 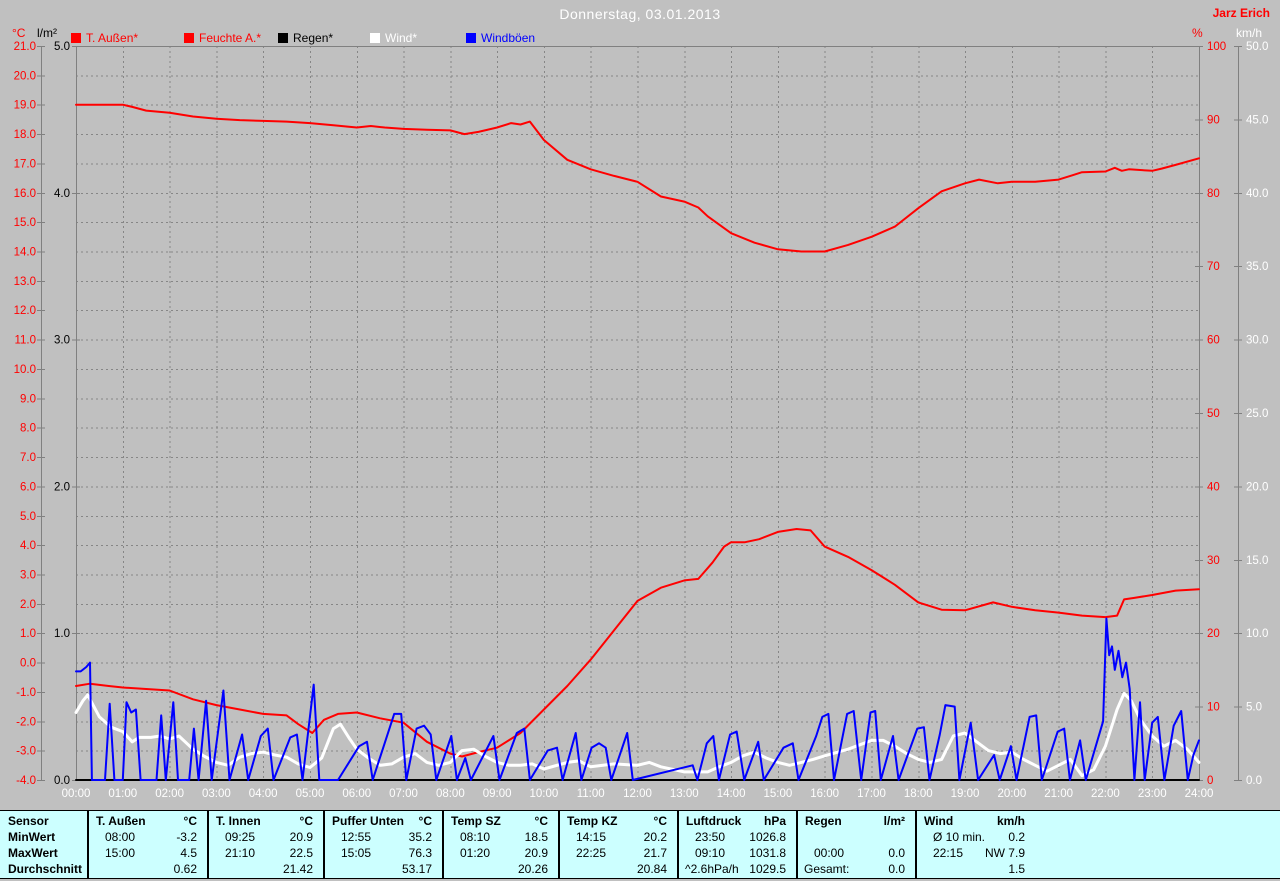 What do you see at coordinates (28, 821) in the screenshot?
I see `table-row-label-text: Sensor` at bounding box center [28, 821].